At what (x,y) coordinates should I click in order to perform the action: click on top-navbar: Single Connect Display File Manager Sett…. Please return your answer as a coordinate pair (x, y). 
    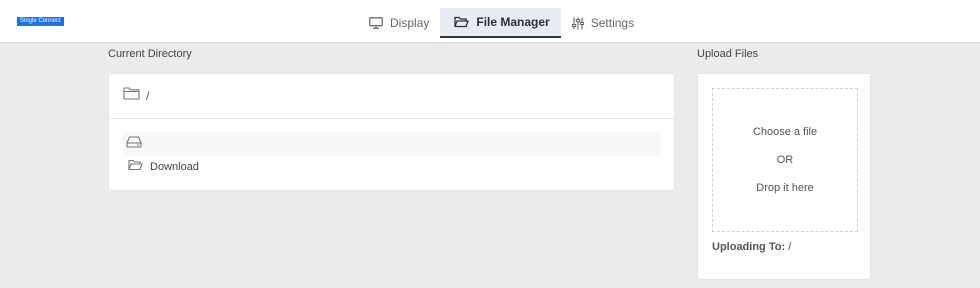
    Looking at the image, I should click on (490, 21).